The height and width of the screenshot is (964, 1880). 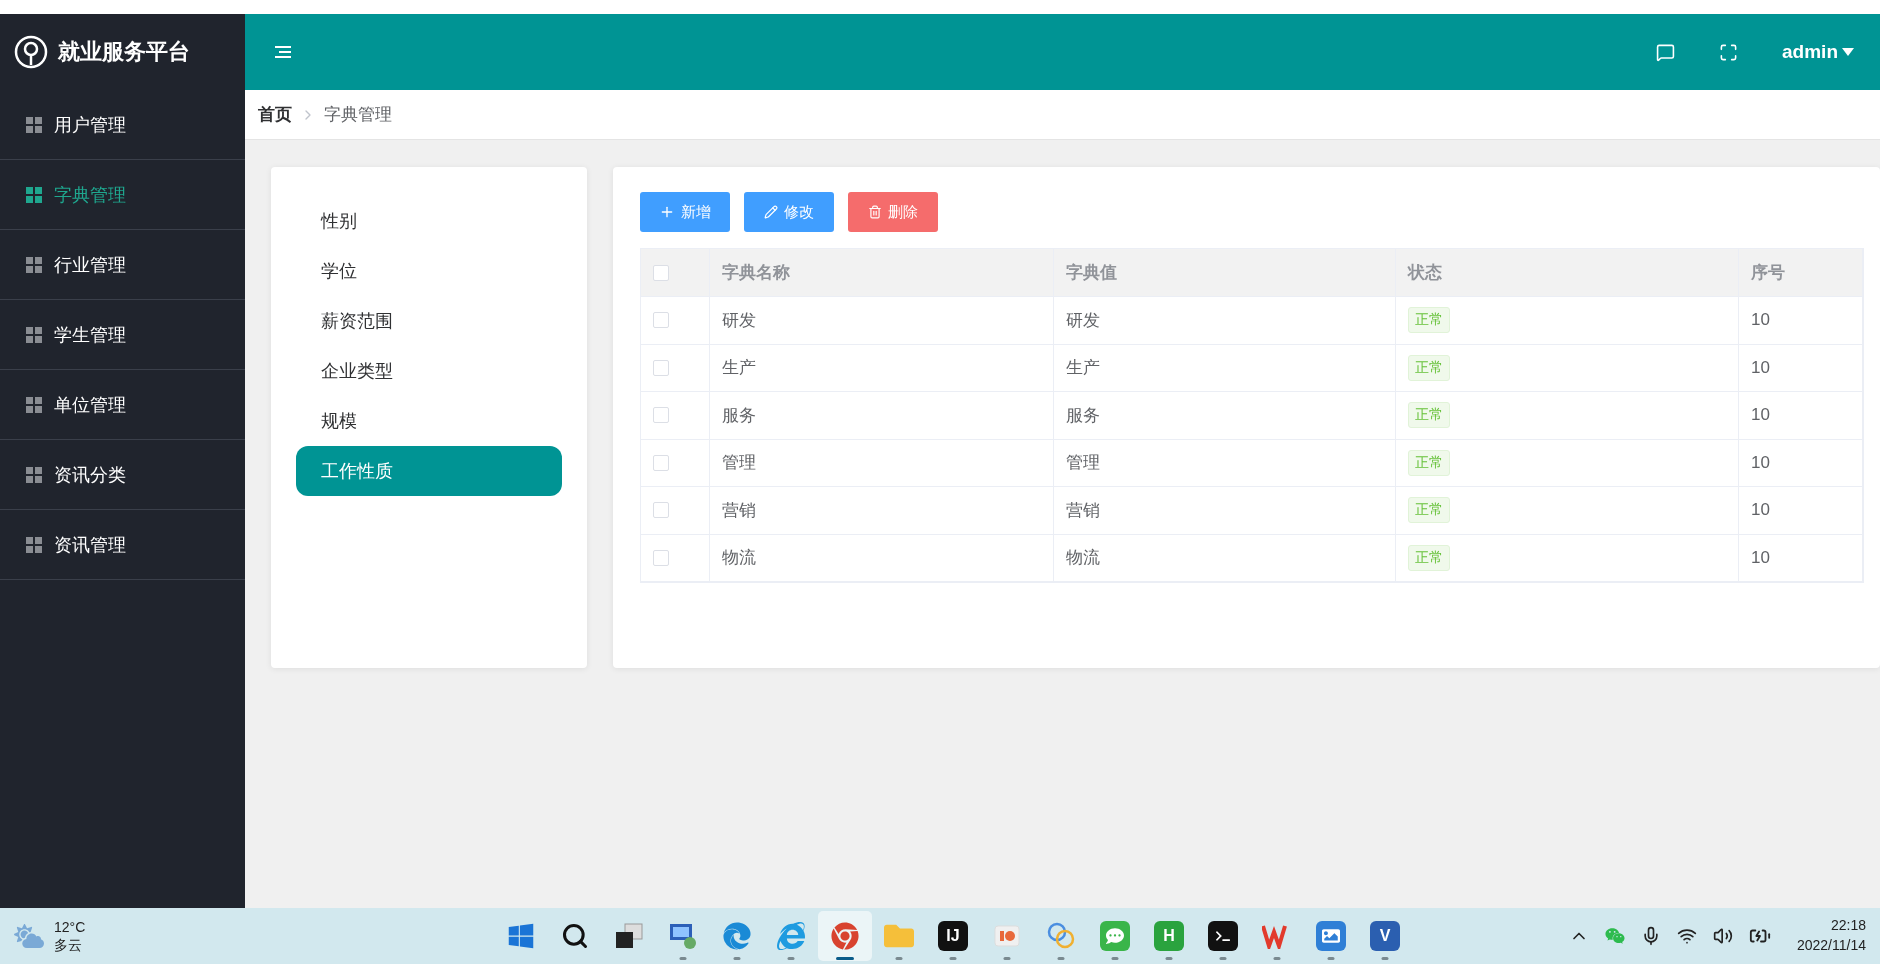 I want to click on cloud-sun-icon, so click(x=29, y=936).